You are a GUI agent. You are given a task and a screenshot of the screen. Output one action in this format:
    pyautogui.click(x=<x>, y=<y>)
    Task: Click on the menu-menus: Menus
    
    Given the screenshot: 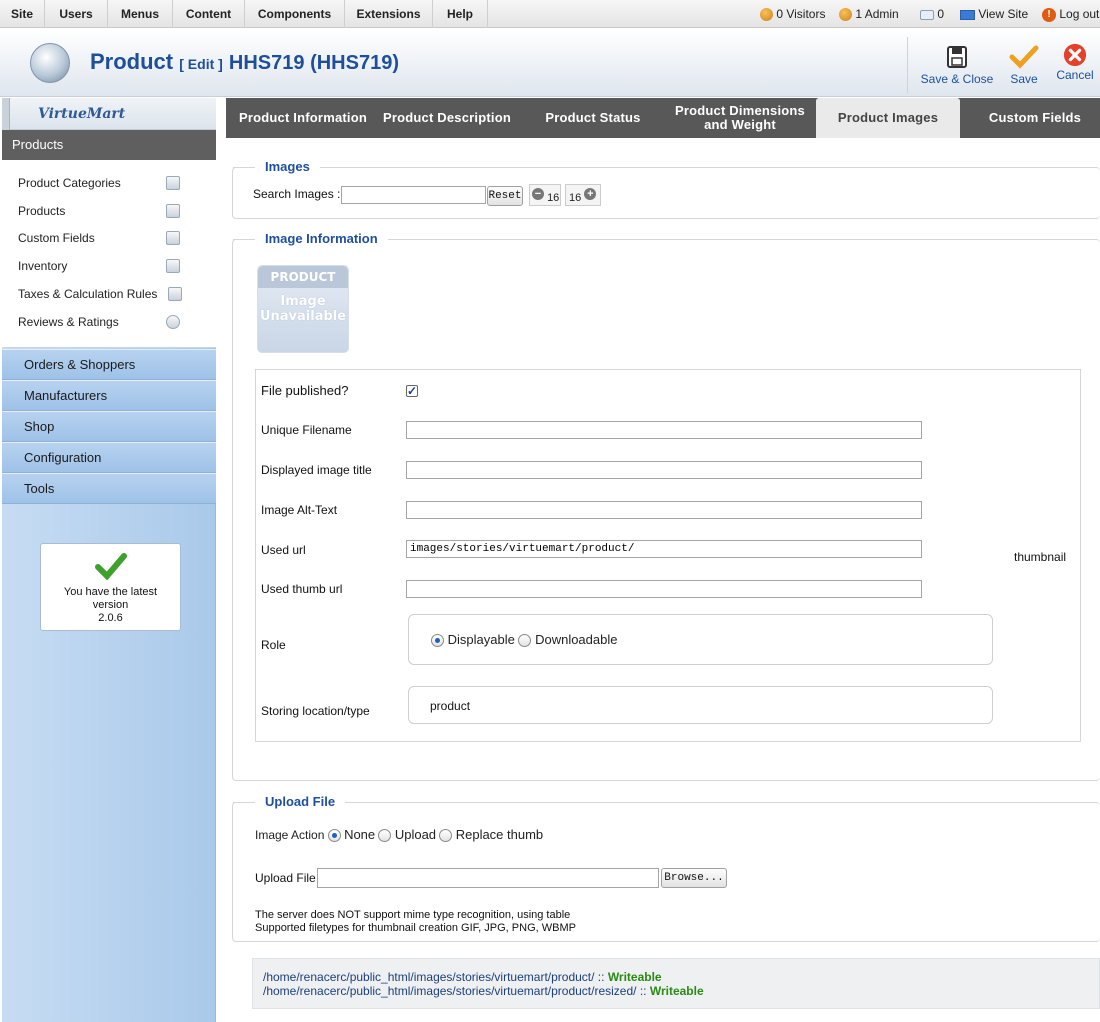 What is the action you would take?
    pyautogui.click(x=140, y=14)
    